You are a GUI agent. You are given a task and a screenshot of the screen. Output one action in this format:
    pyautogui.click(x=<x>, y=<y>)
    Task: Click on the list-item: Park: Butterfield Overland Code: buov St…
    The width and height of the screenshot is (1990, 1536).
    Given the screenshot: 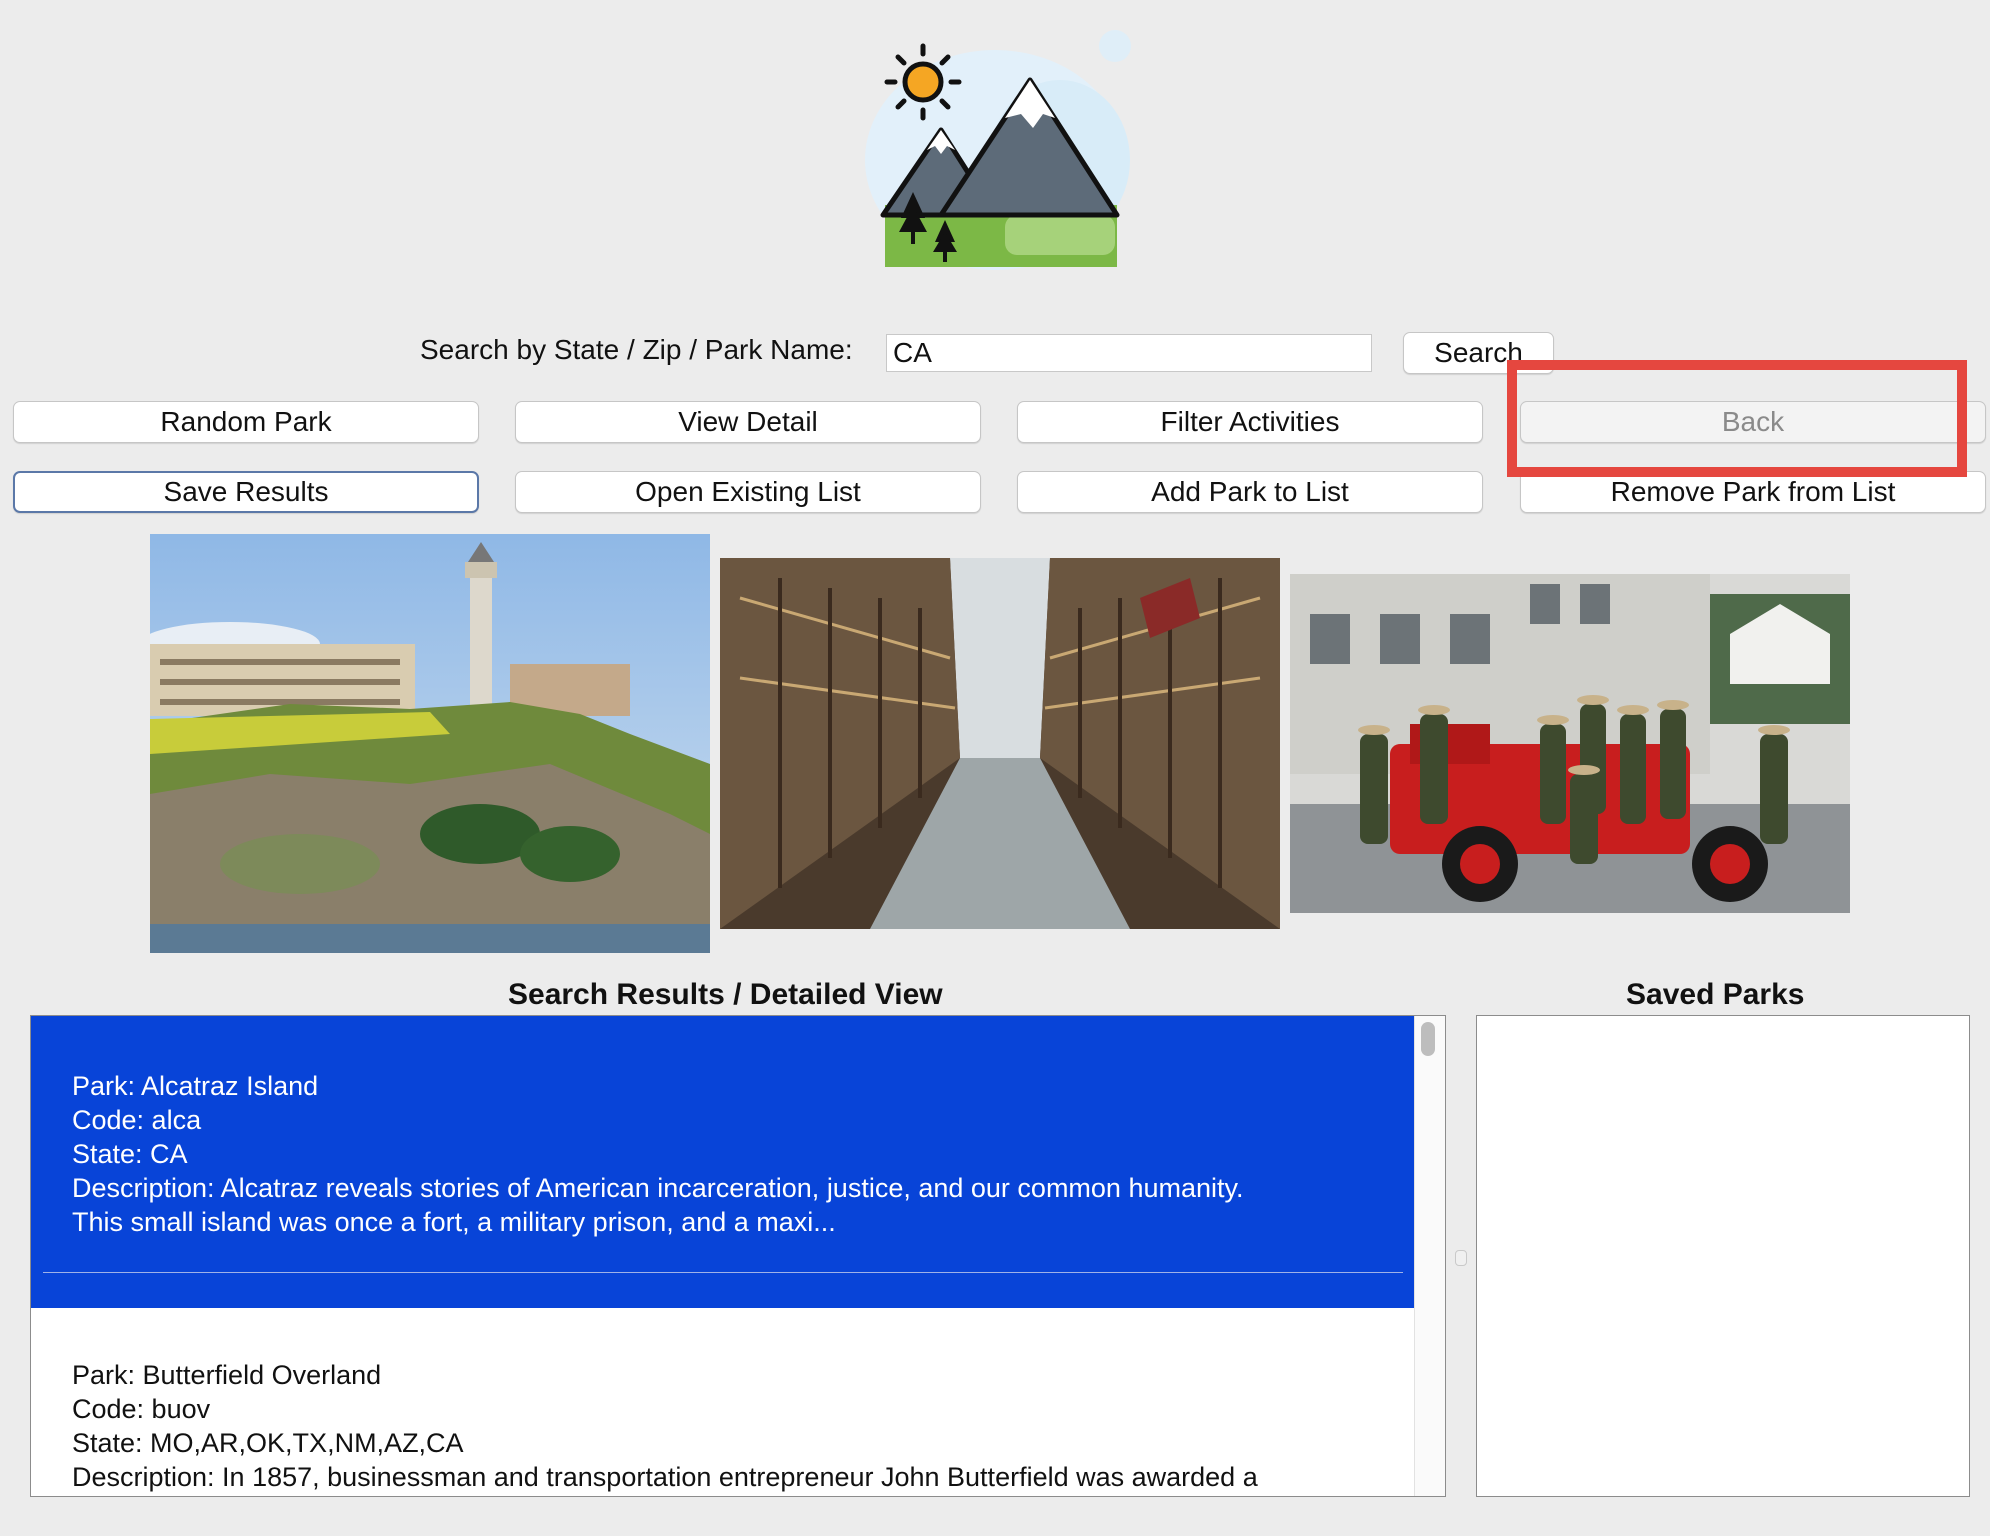 What is the action you would take?
    pyautogui.click(x=723, y=1402)
    